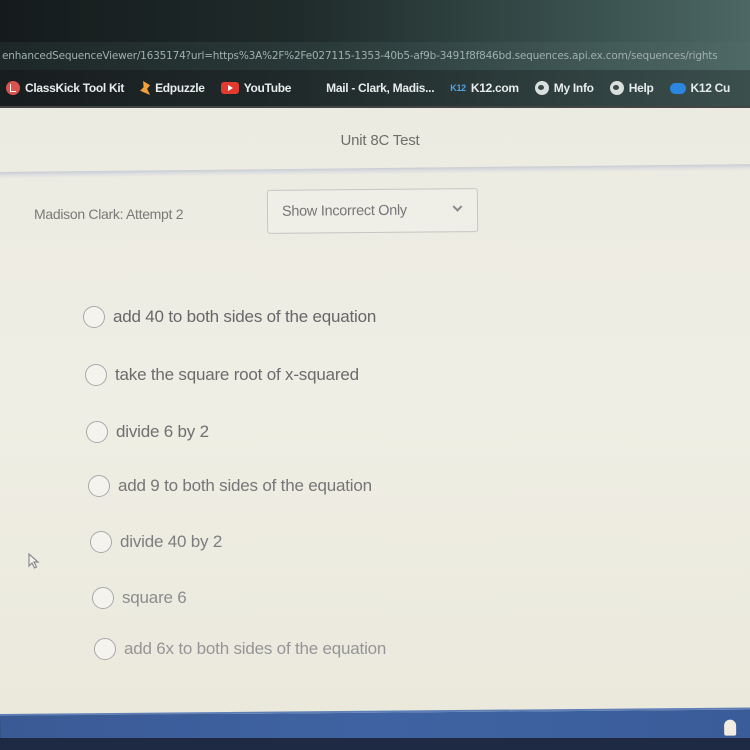 The width and height of the screenshot is (750, 750). Describe the element at coordinates (75, 88) in the screenshot. I see `bookmark-label: ClassKick Tool Kit` at that location.